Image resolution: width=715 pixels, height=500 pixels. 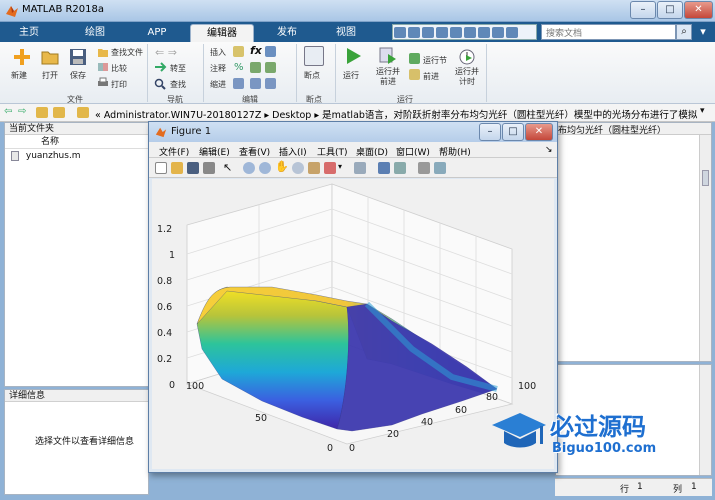 What do you see at coordinates (298, 168) in the screenshot?
I see `rotate-3d-icon` at bounding box center [298, 168].